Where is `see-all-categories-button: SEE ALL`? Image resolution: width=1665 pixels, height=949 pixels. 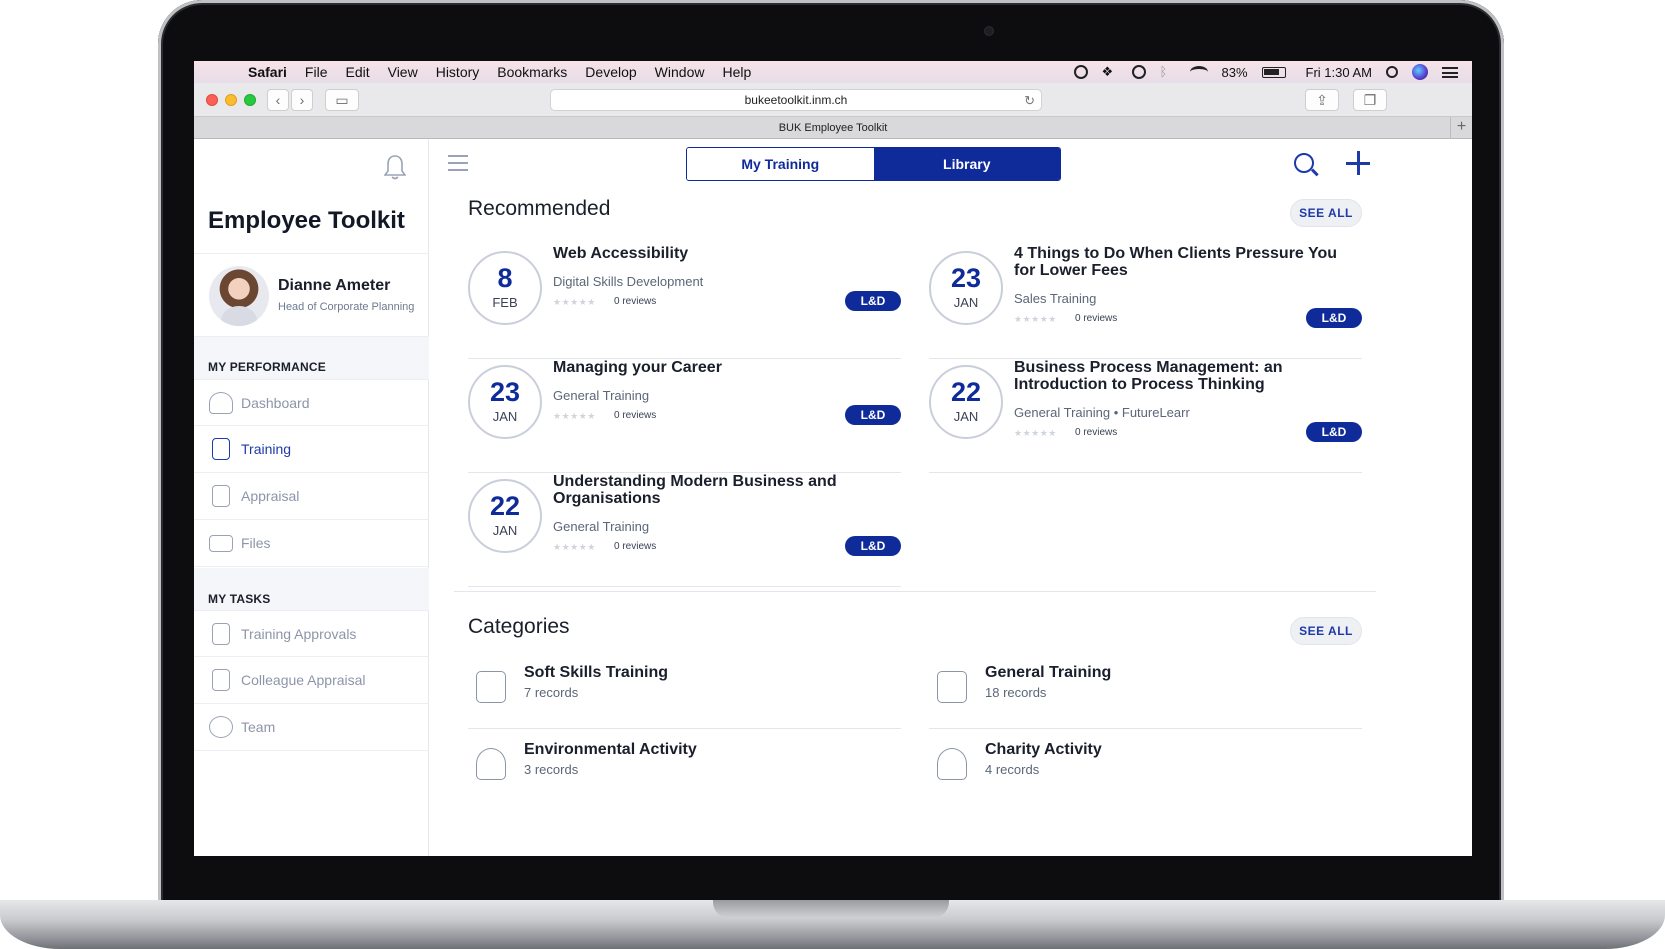 see-all-categories-button: SEE ALL is located at coordinates (1326, 631).